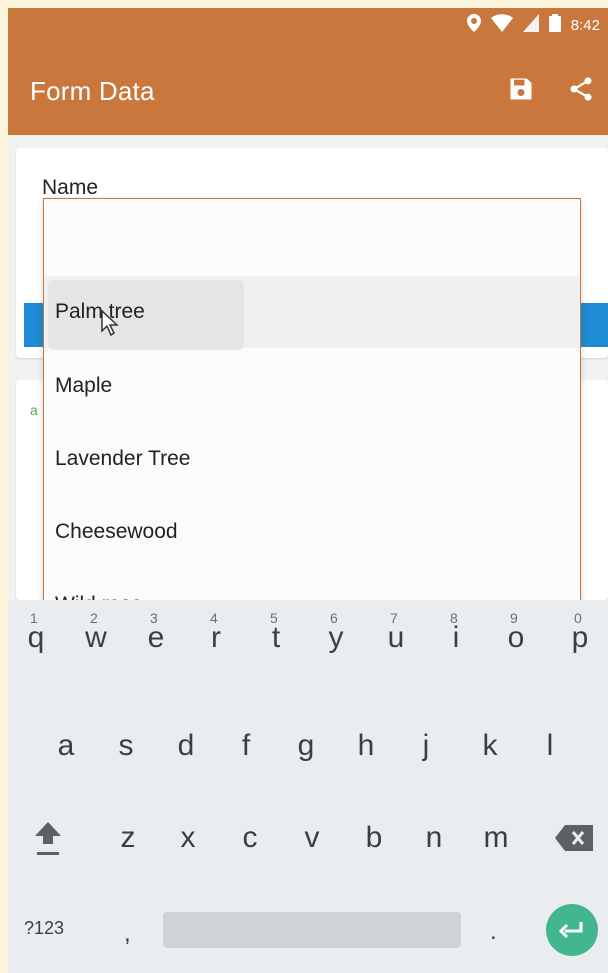  I want to click on key-c: c, so click(250, 838).